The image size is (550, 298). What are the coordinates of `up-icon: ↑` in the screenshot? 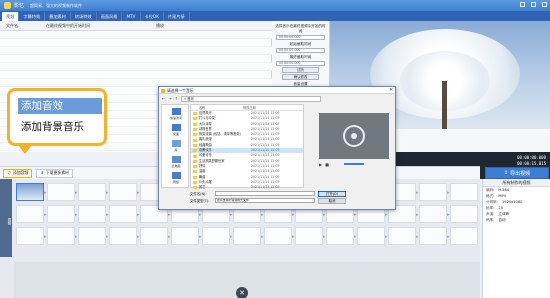 It's located at (176, 98).